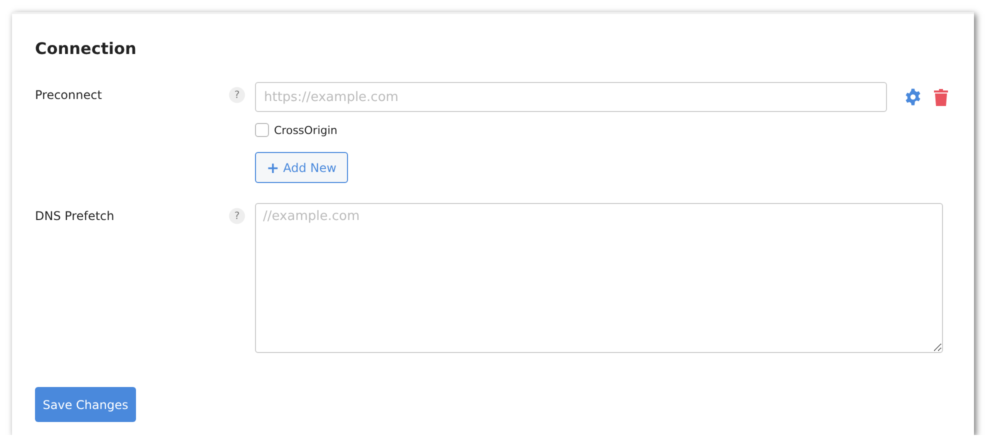 The image size is (987, 448). What do you see at coordinates (913, 97) in the screenshot?
I see `settings-icon` at bounding box center [913, 97].